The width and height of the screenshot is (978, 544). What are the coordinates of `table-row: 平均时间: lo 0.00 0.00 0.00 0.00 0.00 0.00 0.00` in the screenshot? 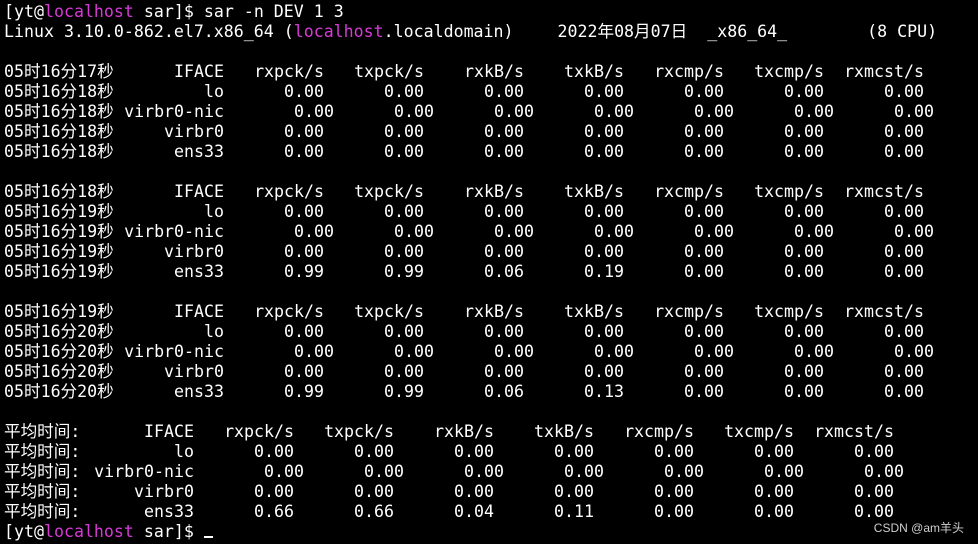 It's located at (491, 452).